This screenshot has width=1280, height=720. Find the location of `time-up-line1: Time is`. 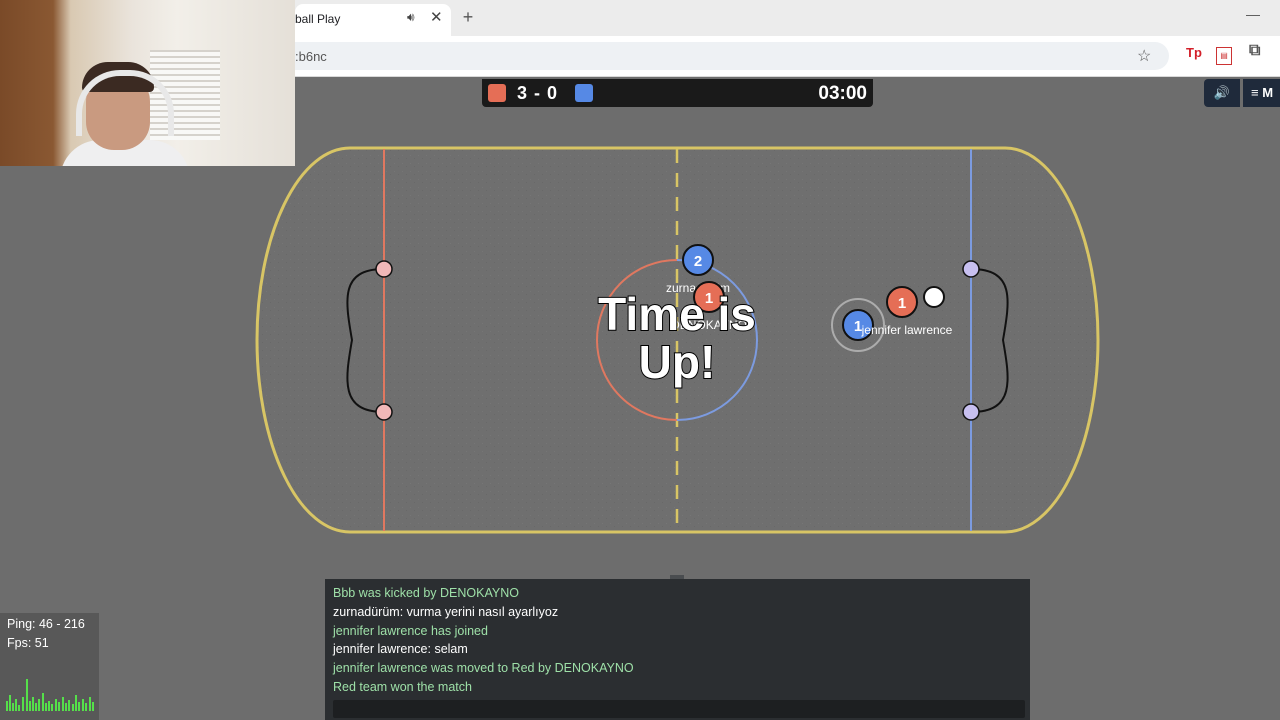

time-up-line1: Time is is located at coordinates (677, 314).